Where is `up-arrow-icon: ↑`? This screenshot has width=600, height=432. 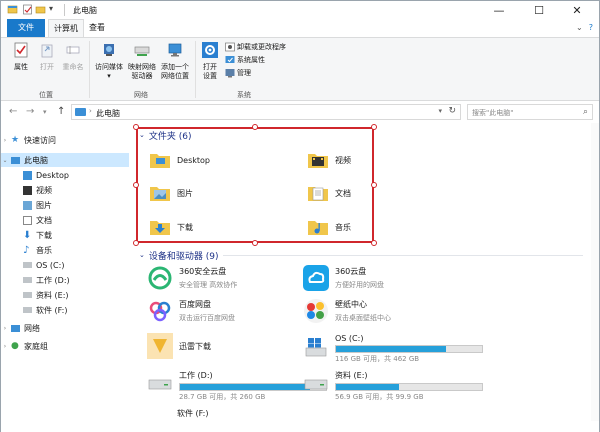 up-arrow-icon: ↑ is located at coordinates (61, 111).